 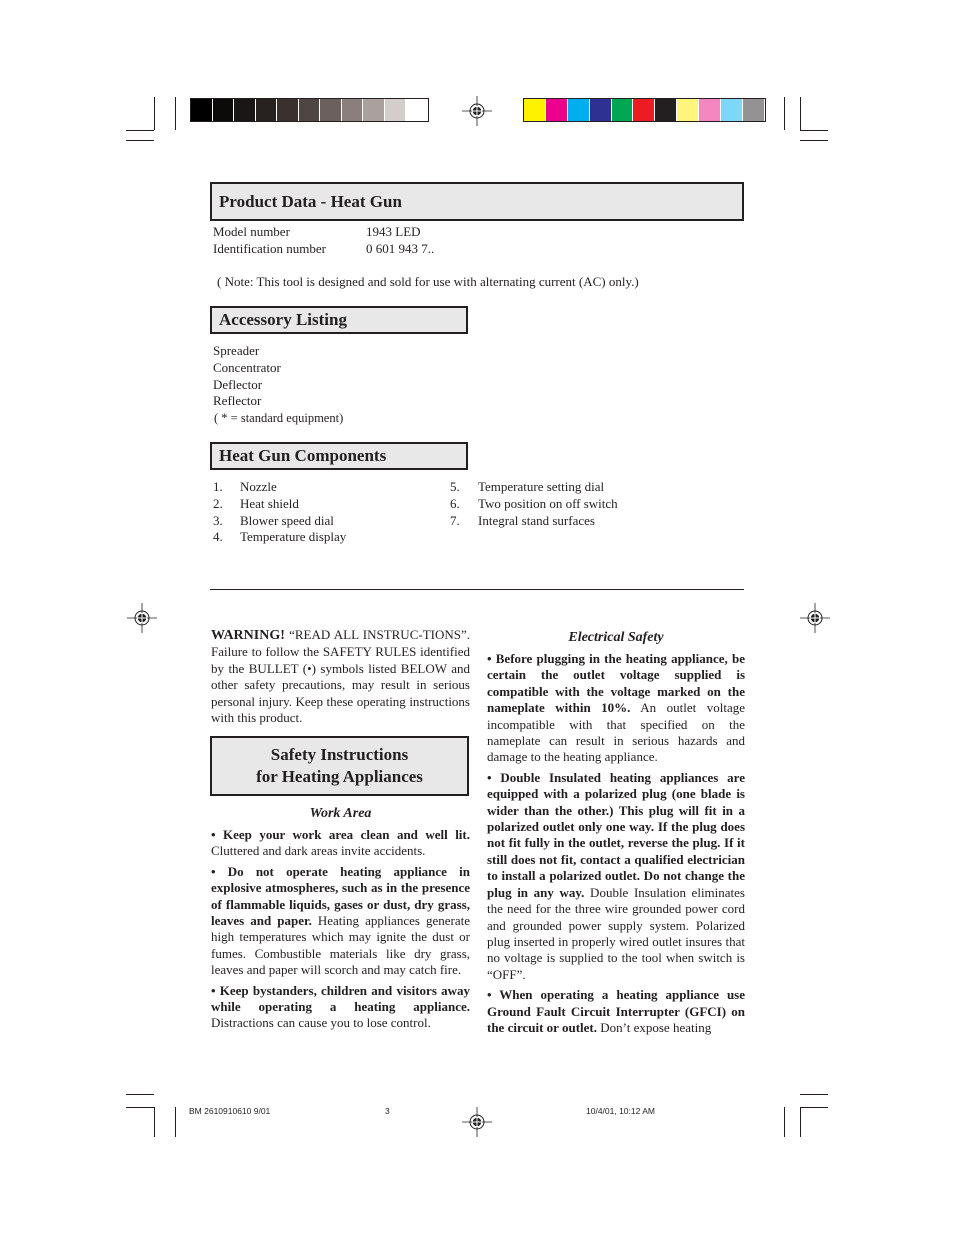 What do you see at coordinates (400, 248) in the screenshot?
I see `identification-number-value: 0 601 943 7..` at bounding box center [400, 248].